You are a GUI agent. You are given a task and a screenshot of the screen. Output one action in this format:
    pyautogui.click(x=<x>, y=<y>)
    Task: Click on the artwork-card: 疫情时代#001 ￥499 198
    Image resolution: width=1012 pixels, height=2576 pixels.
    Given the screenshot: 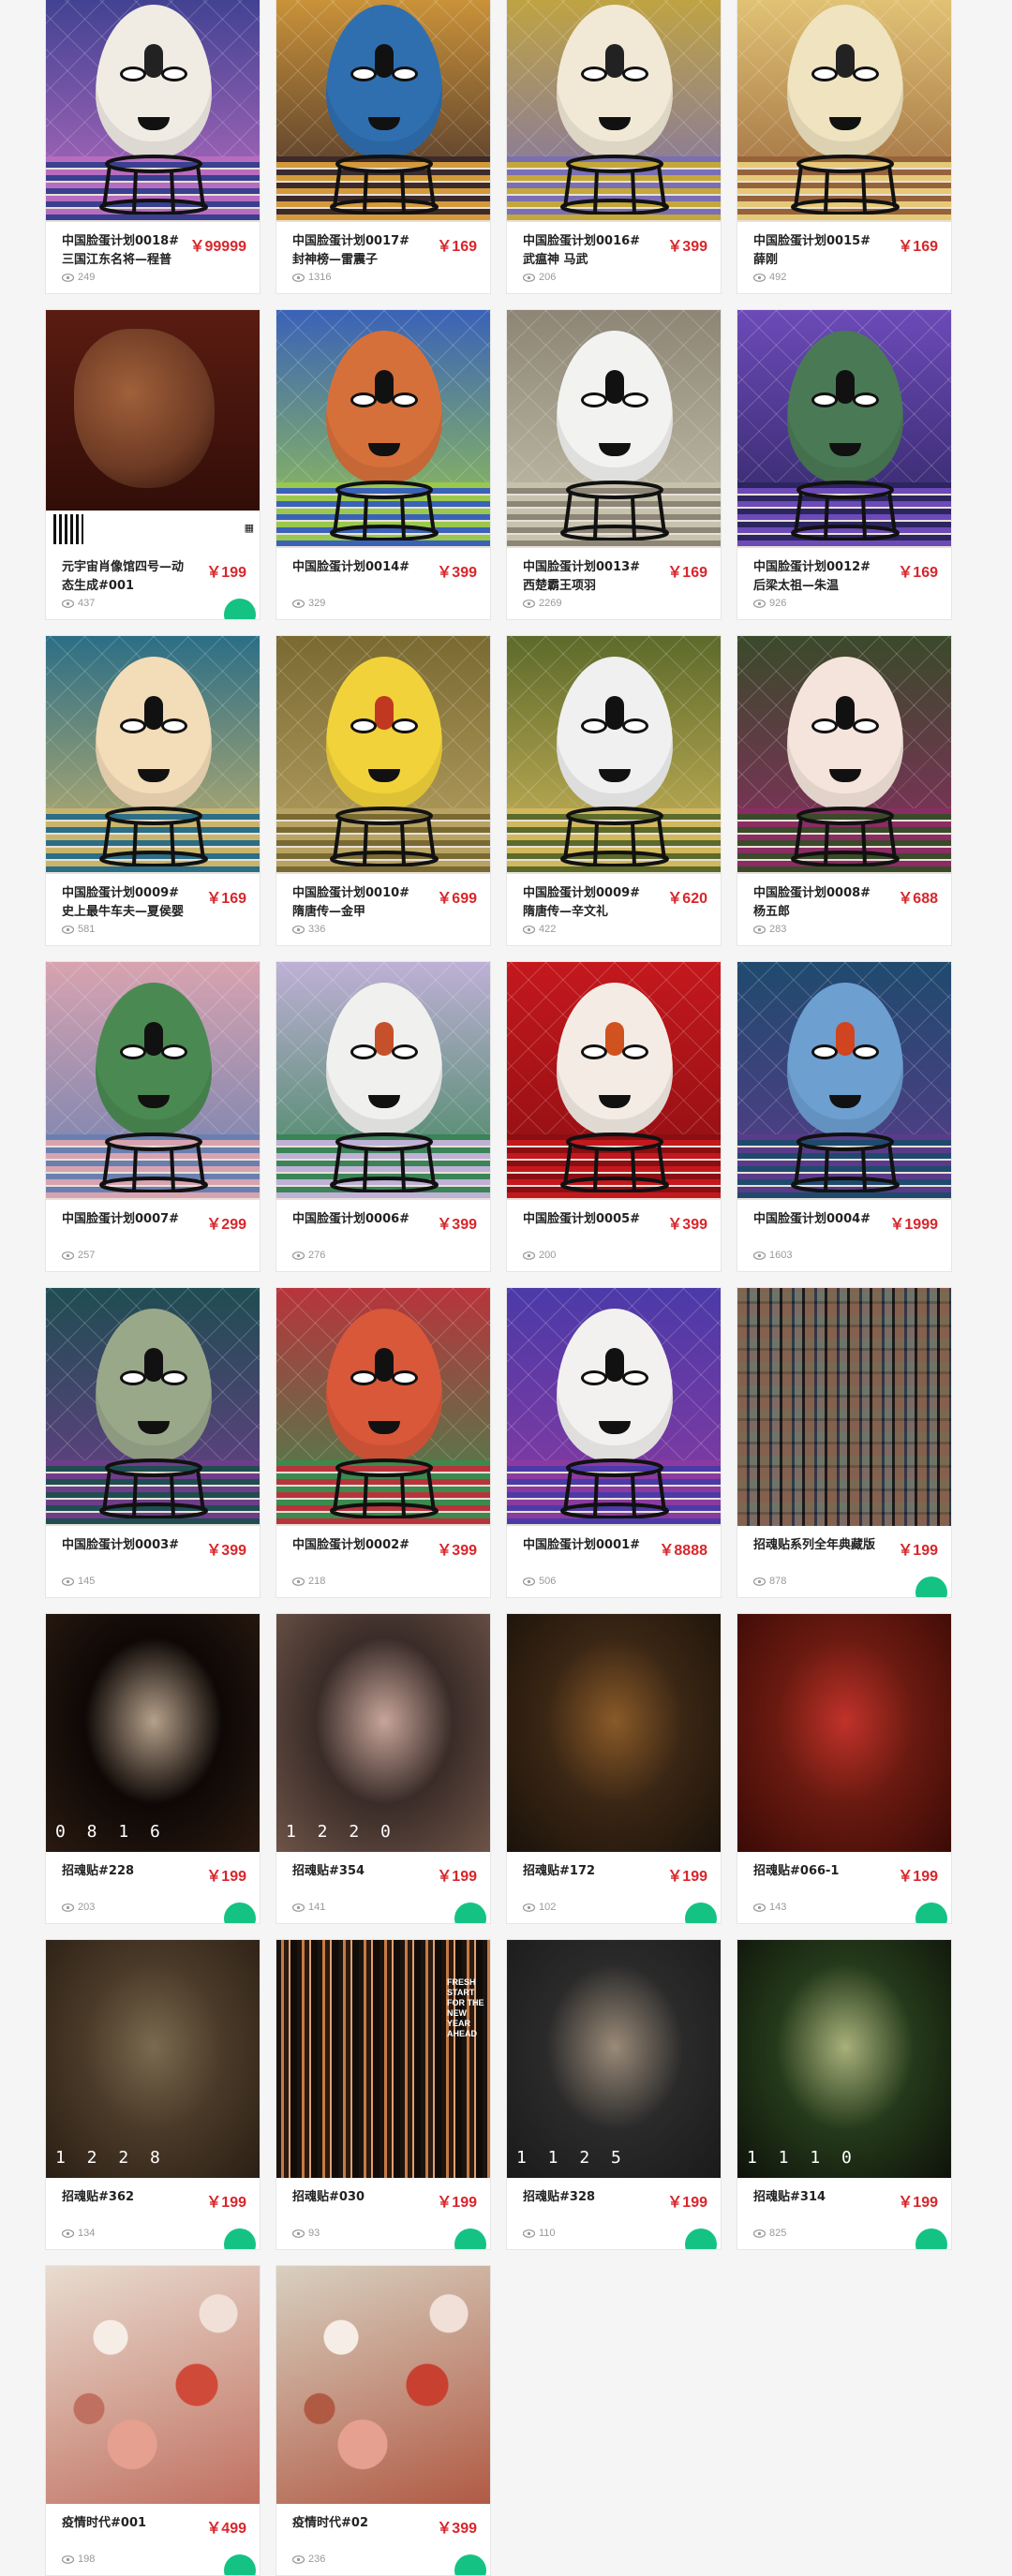 What is the action you would take?
    pyautogui.click(x=152, y=2420)
    